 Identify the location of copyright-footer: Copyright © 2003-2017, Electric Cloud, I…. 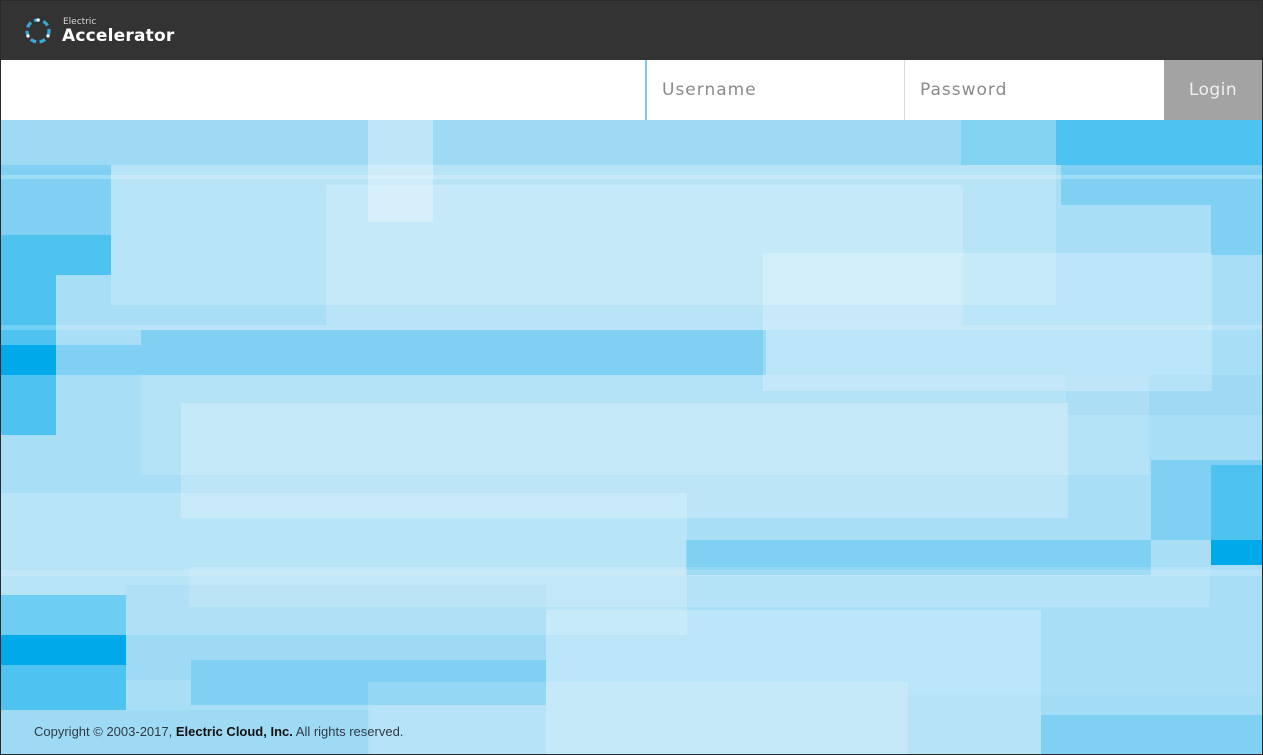
(218, 731).